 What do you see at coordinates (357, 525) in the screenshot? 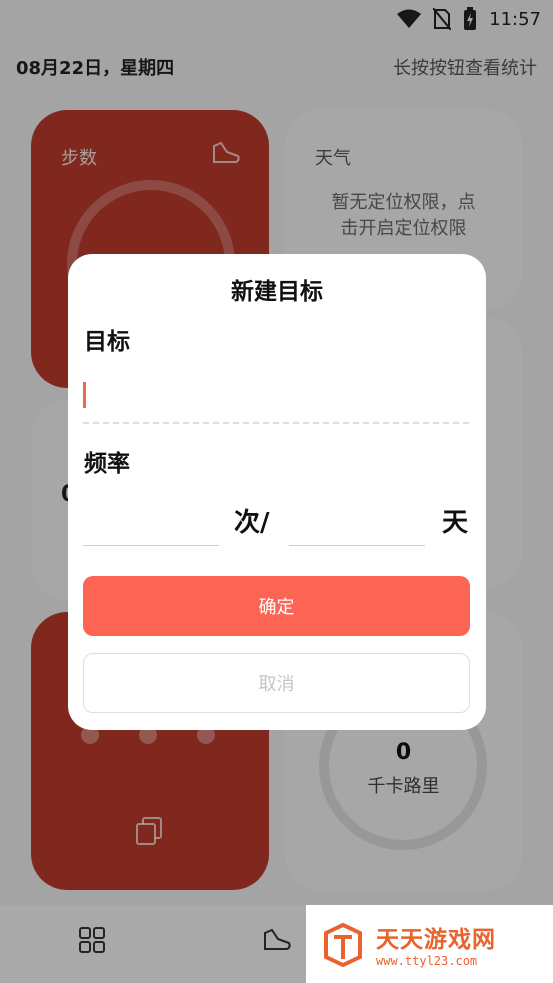
I see `days-input` at bounding box center [357, 525].